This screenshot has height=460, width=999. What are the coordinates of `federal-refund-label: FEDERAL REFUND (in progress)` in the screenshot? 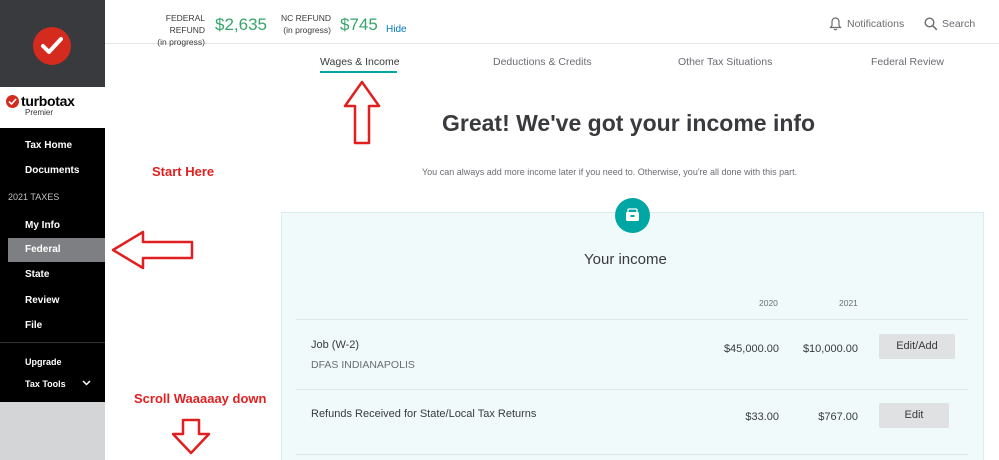 It's located at (170, 30).